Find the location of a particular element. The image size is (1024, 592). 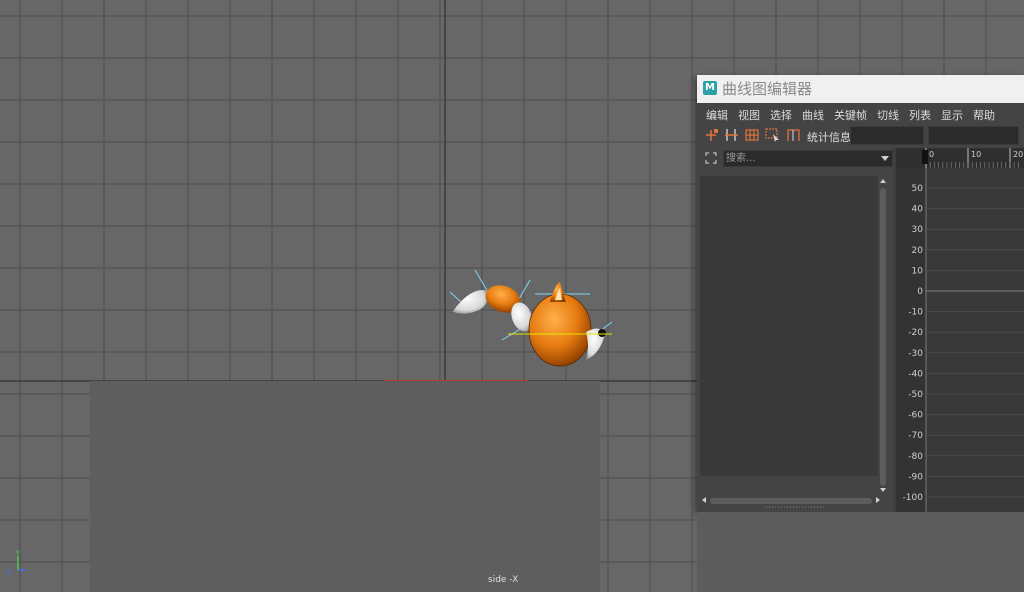

search-input is located at coordinates (799, 158).